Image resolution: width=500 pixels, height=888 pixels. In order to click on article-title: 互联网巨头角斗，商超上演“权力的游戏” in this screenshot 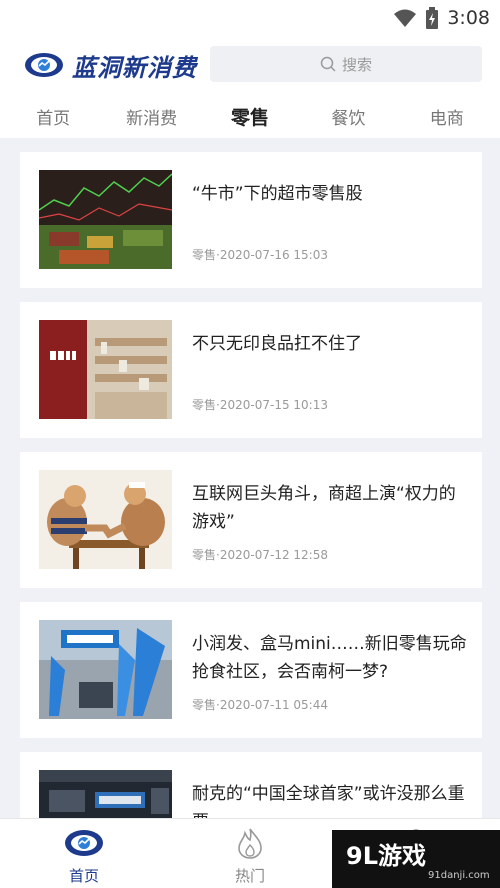, I will do `click(324, 508)`.